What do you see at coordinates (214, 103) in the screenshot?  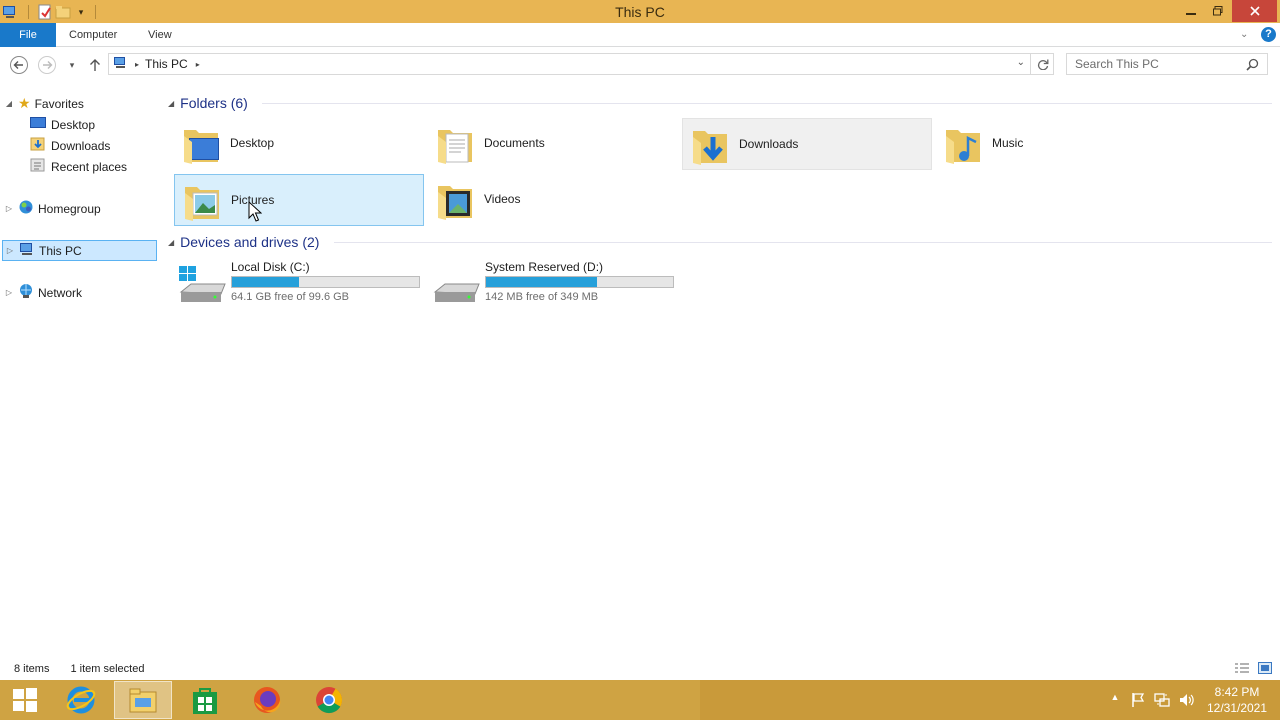 I see `folders-header-label: Folders (6)` at bounding box center [214, 103].